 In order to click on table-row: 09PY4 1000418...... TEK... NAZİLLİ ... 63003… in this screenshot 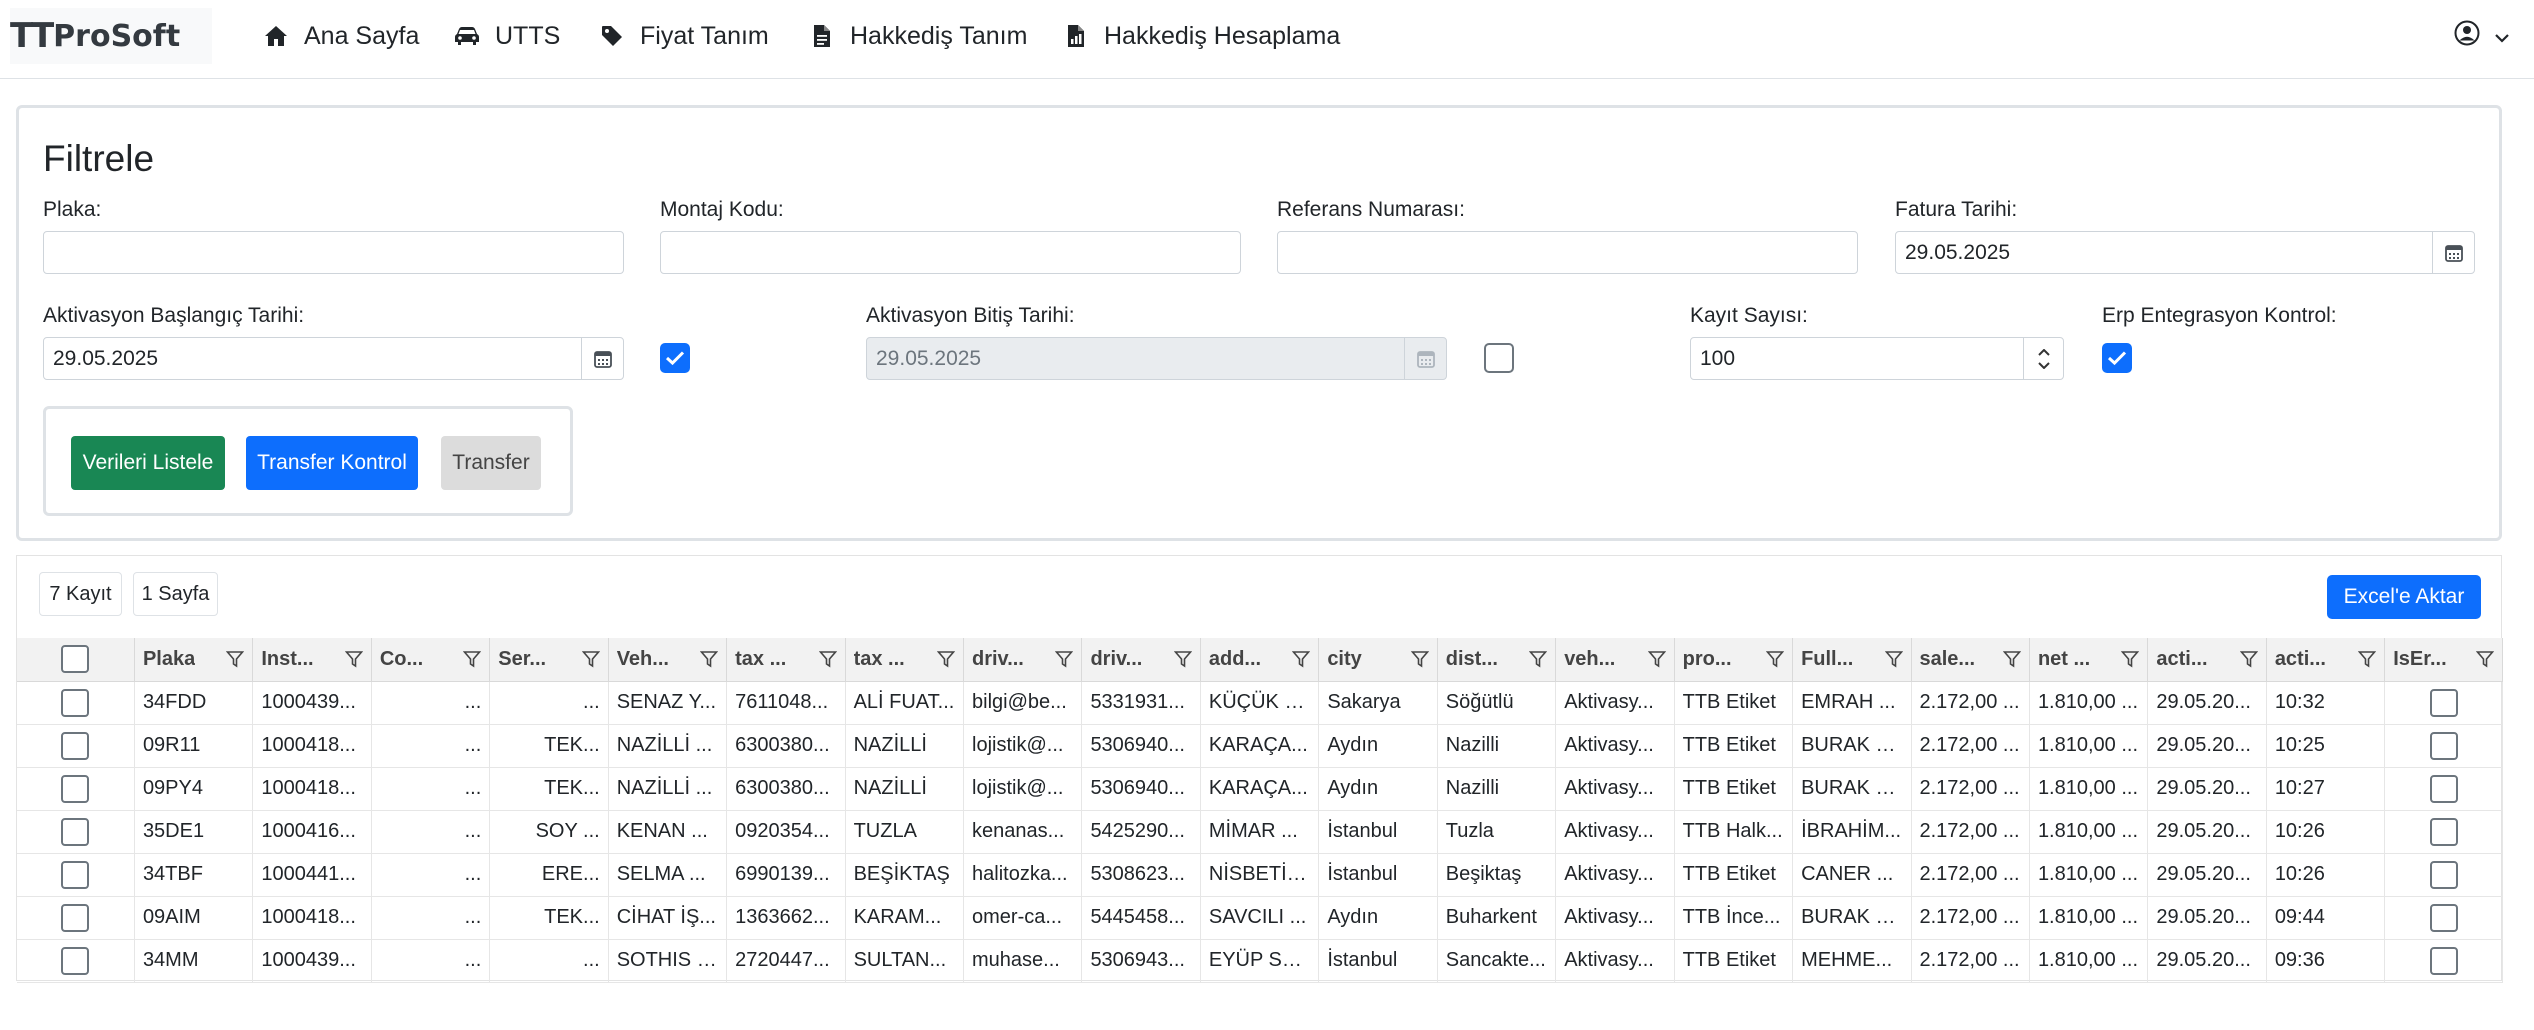, I will do `click(1260, 789)`.